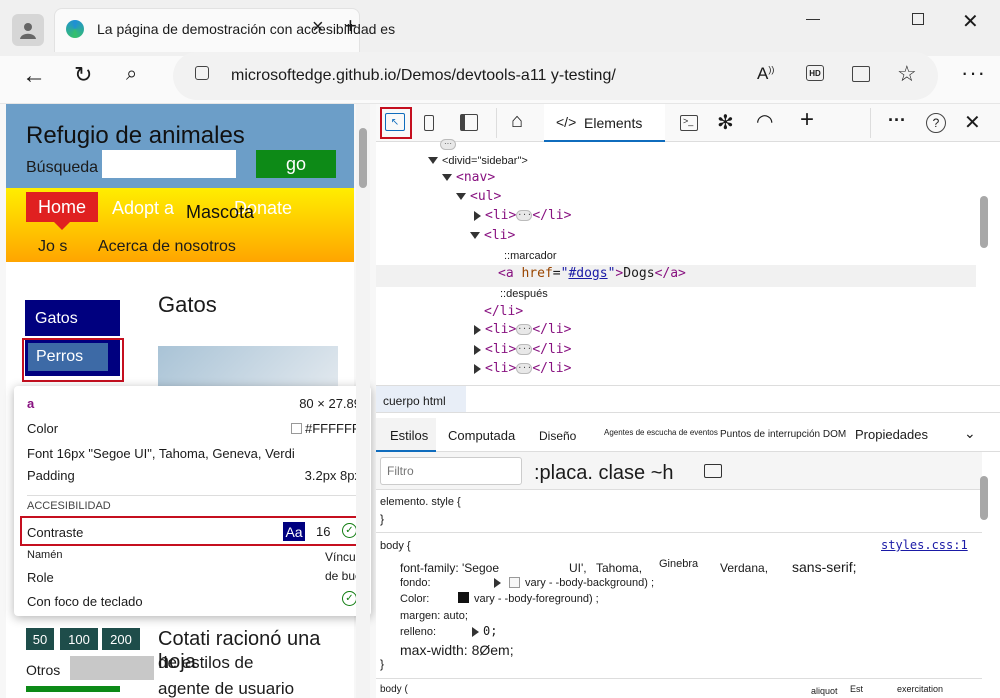 This screenshot has width=1000, height=698. Describe the element at coordinates (363, 158) in the screenshot. I see `page-scrollbar-thumb` at that location.